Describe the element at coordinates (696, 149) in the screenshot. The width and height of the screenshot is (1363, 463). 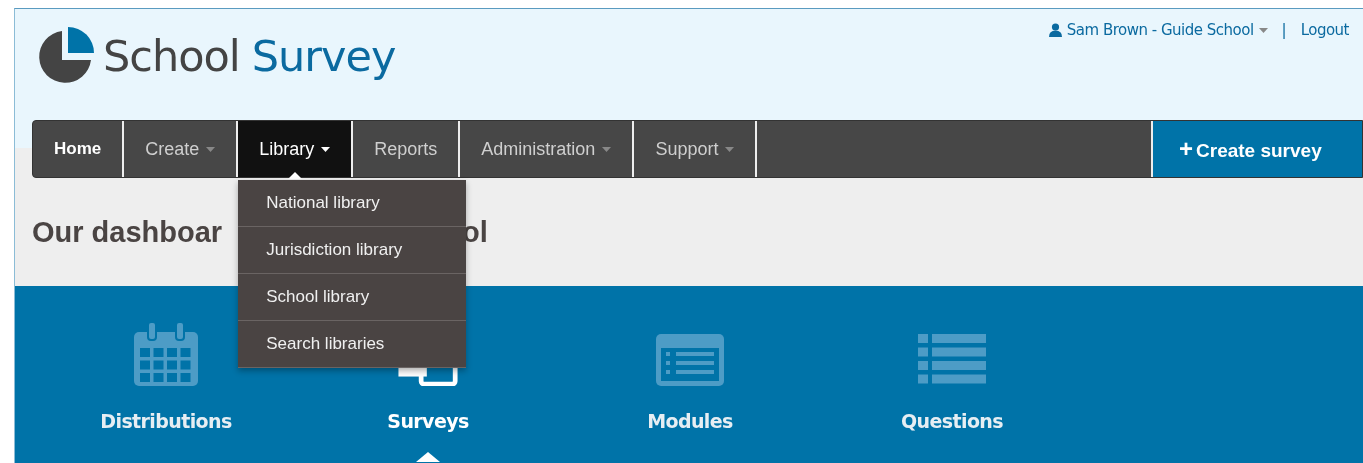
I see `nav-tab: Support` at that location.